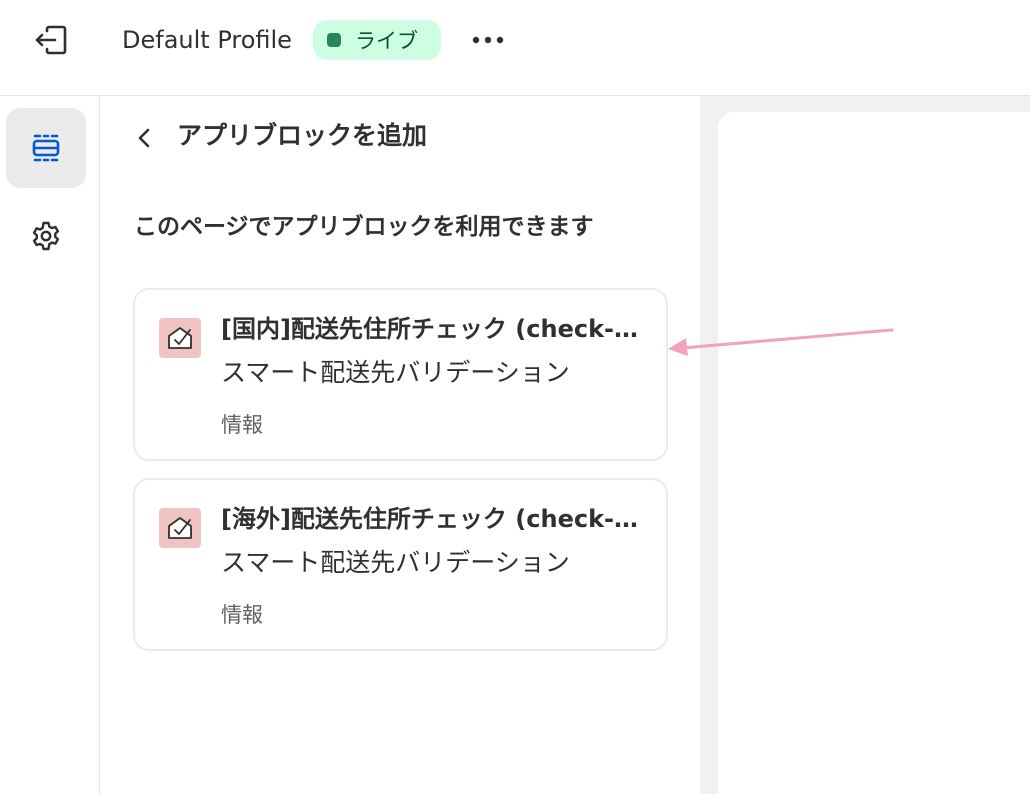  I want to click on exit-icon, so click(51, 40).